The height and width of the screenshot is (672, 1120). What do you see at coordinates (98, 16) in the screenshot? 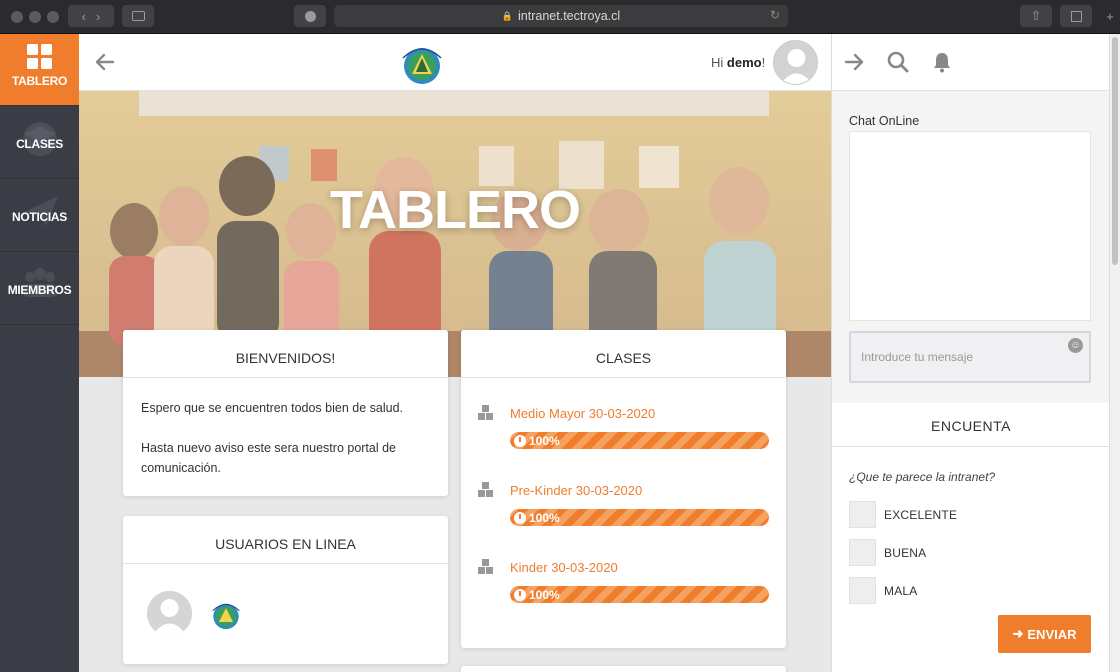
I see `browser-forward-icon: ›` at bounding box center [98, 16].